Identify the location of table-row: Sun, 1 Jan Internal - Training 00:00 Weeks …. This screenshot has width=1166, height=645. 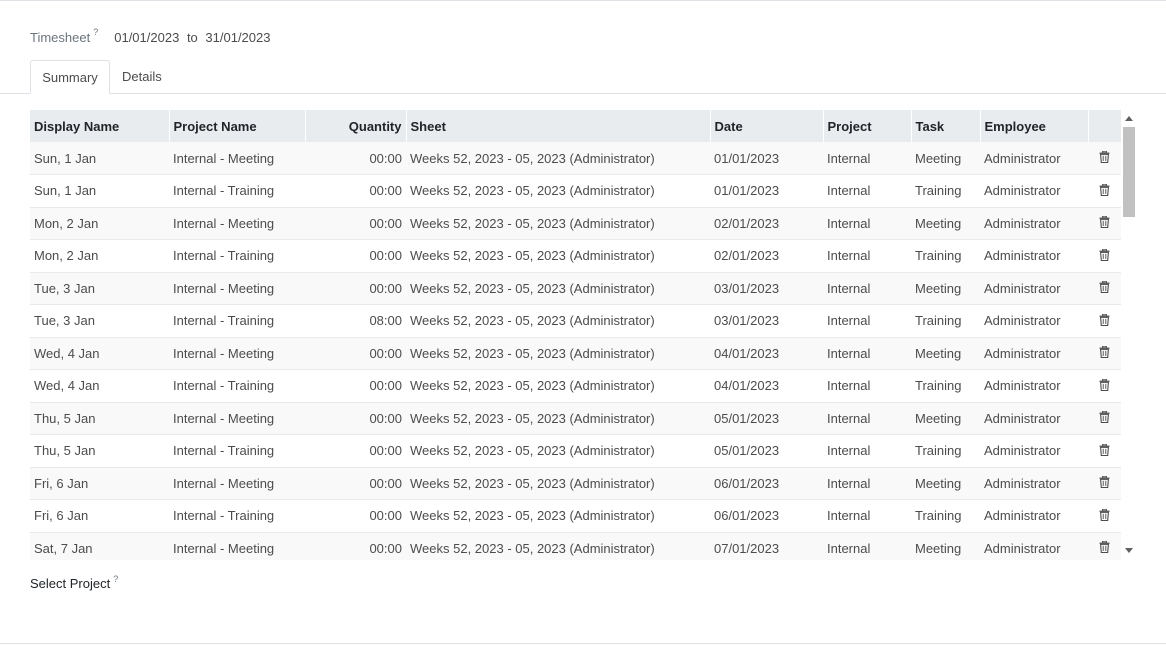
(575, 191).